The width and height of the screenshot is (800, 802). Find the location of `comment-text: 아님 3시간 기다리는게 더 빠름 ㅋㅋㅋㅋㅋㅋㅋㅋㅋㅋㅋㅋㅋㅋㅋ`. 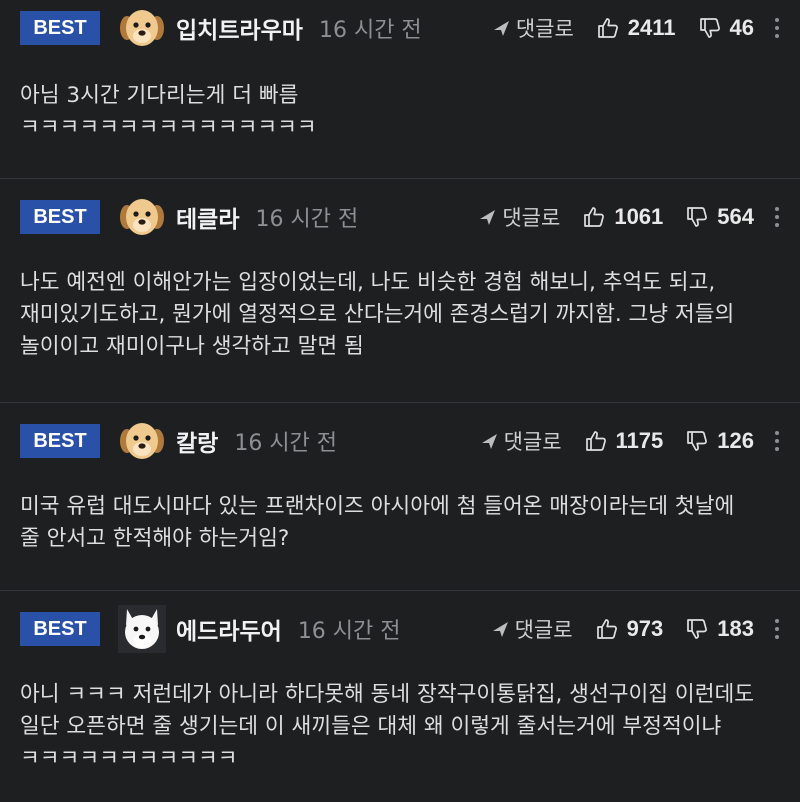

comment-text: 아님 3시간 기다리는게 더 빠름 ㅋㅋㅋㅋㅋㅋㅋㅋㅋㅋㅋㅋㅋㅋㅋ is located at coordinates (168, 111).